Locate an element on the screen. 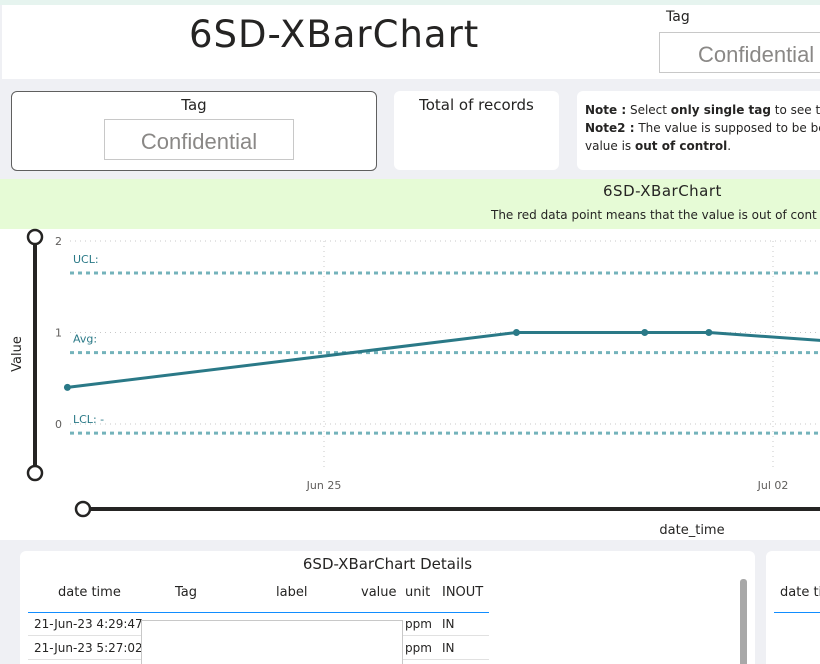 This screenshot has height=664, width=820. tag-card-label: Tag is located at coordinates (194, 105).